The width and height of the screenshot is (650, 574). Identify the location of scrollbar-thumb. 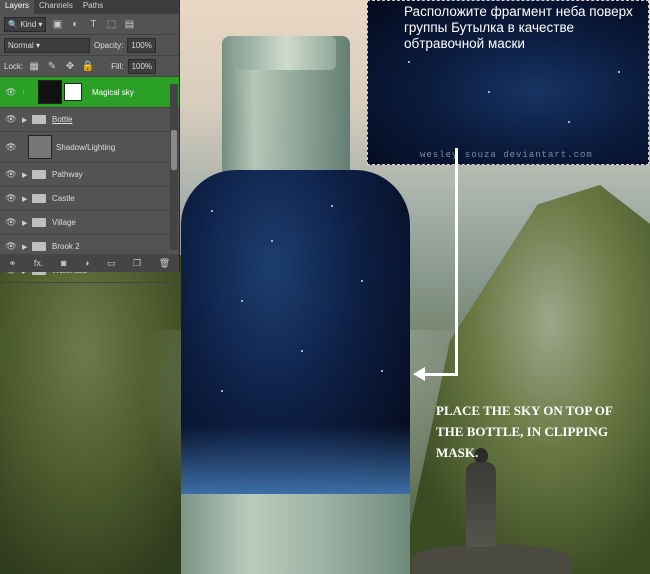
(174, 150).